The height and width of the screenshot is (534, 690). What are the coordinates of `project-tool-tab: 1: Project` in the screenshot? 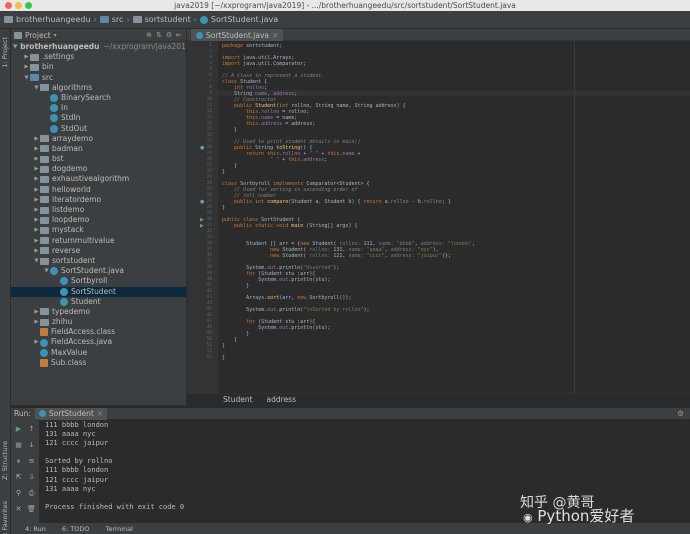 It's located at (5, 52).